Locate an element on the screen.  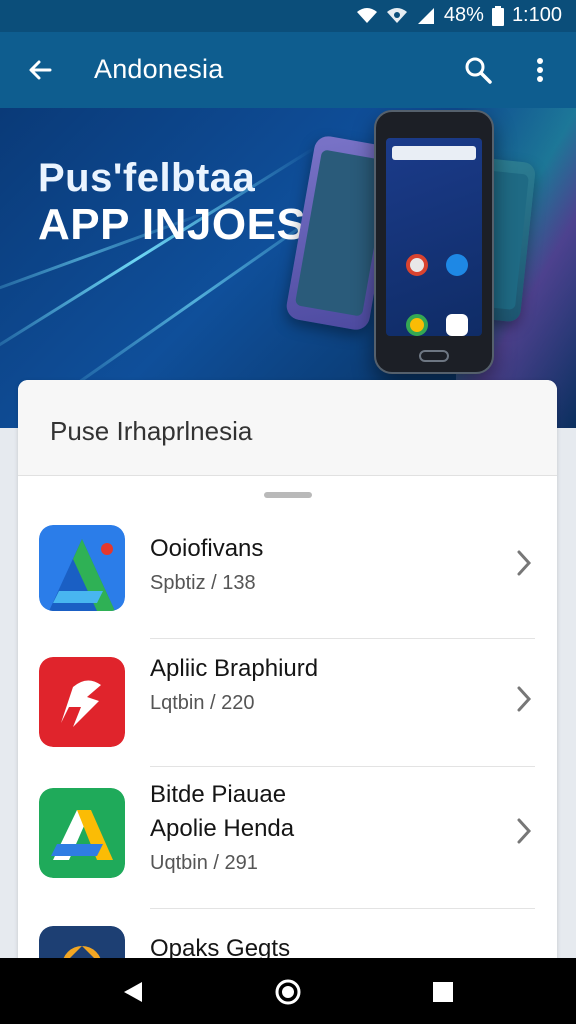
phone-illustration is located at coordinates (434, 242).